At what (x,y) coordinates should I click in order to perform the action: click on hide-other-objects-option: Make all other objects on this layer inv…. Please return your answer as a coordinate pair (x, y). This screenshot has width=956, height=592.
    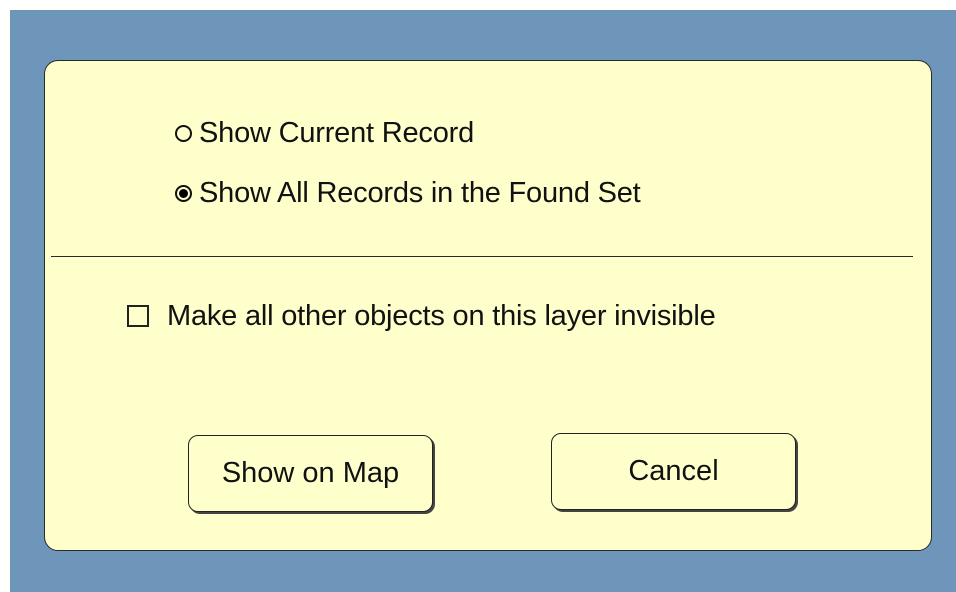
    Looking at the image, I should click on (421, 316).